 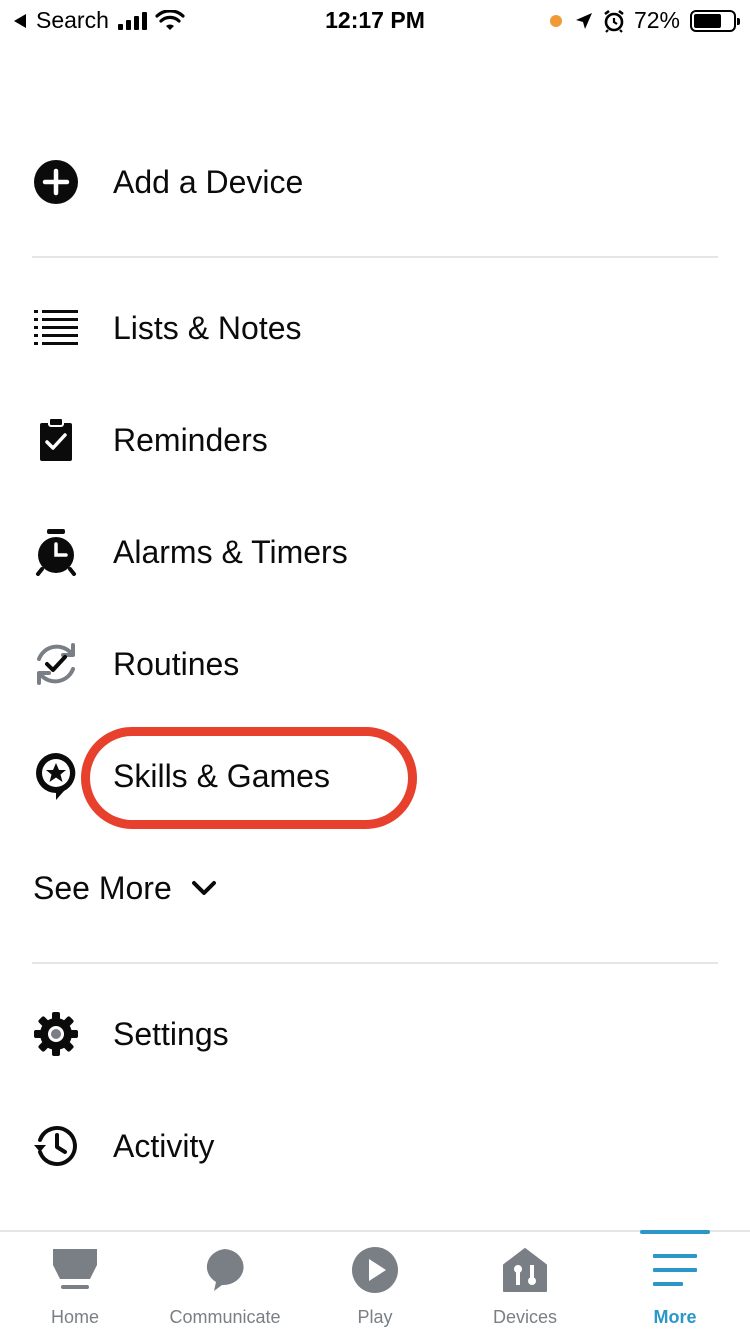 I want to click on tab-label: More, so click(x=675, y=1317).